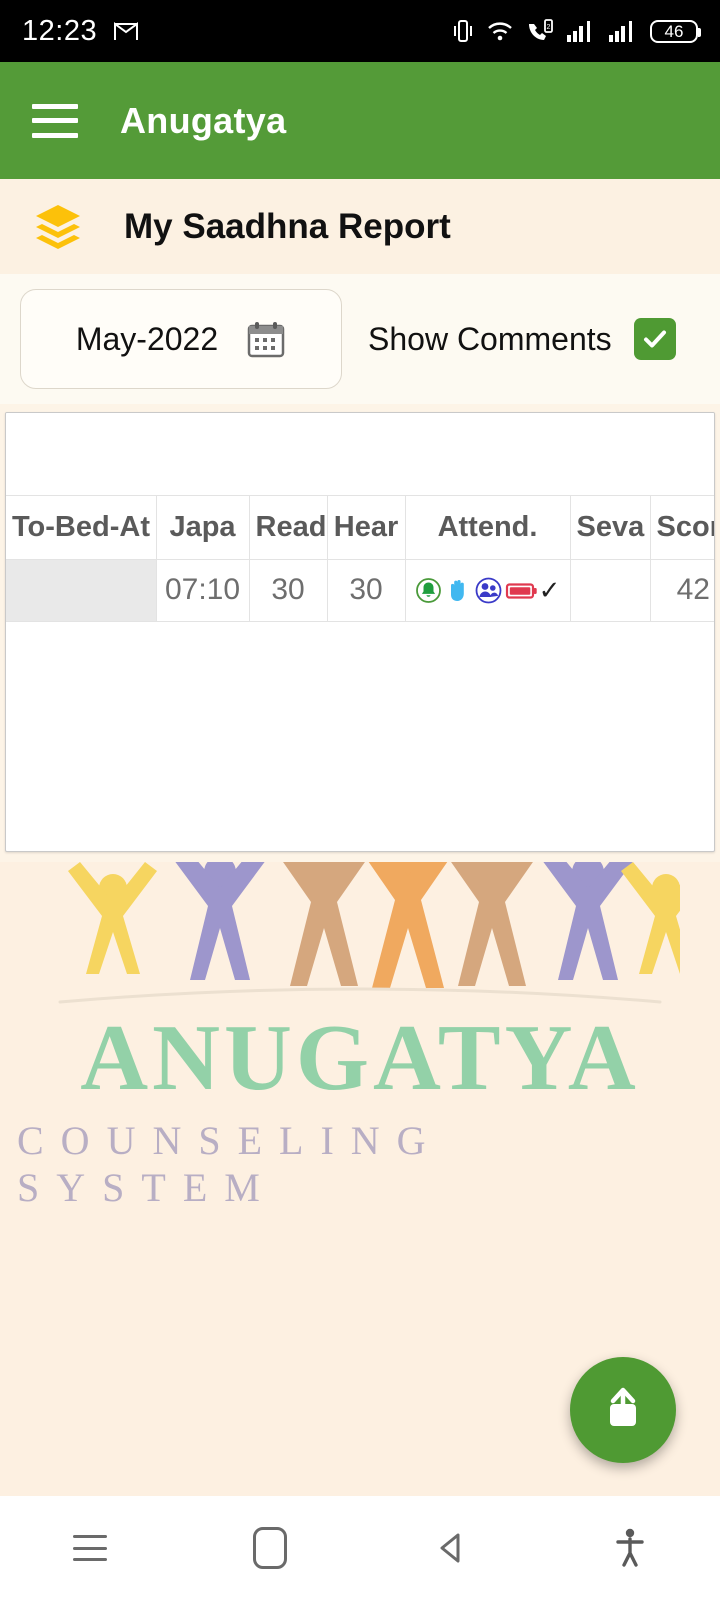 The width and height of the screenshot is (720, 1600). Describe the element at coordinates (521, 590) in the screenshot. I see `battery-red-icon` at that location.